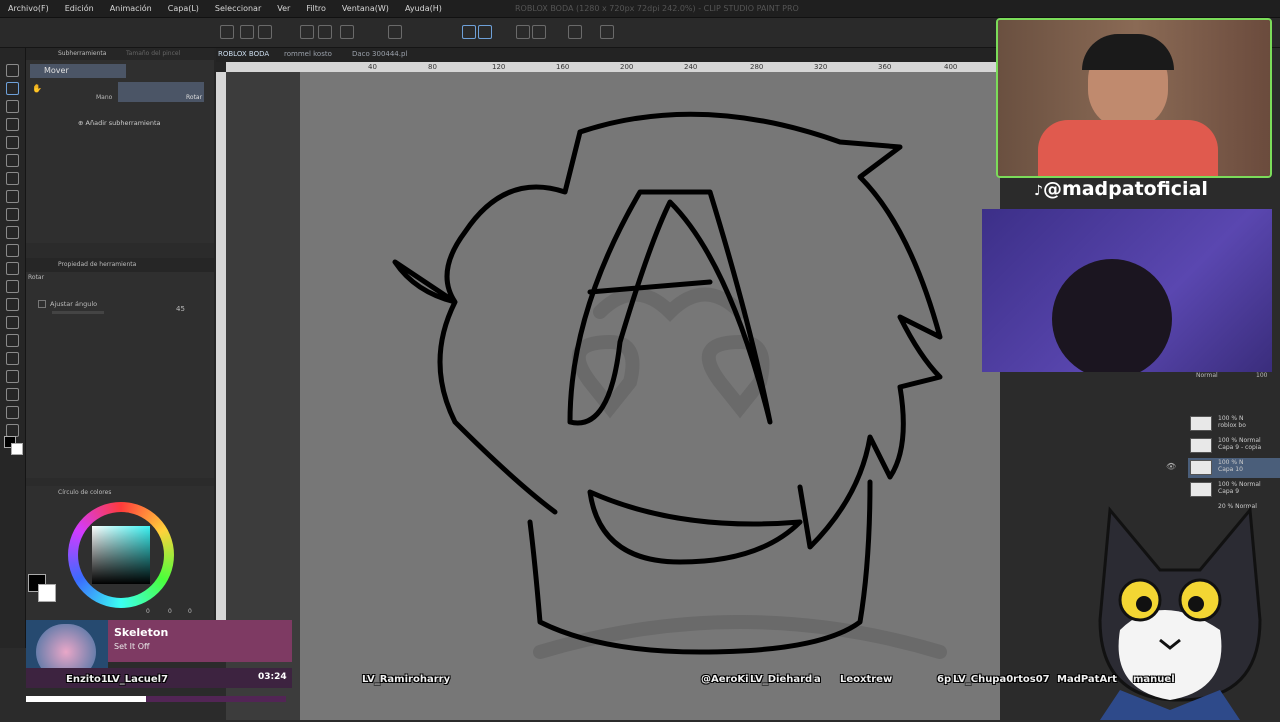  What do you see at coordinates (1171, 466) in the screenshot?
I see `eye-icon: 👁` at bounding box center [1171, 466].